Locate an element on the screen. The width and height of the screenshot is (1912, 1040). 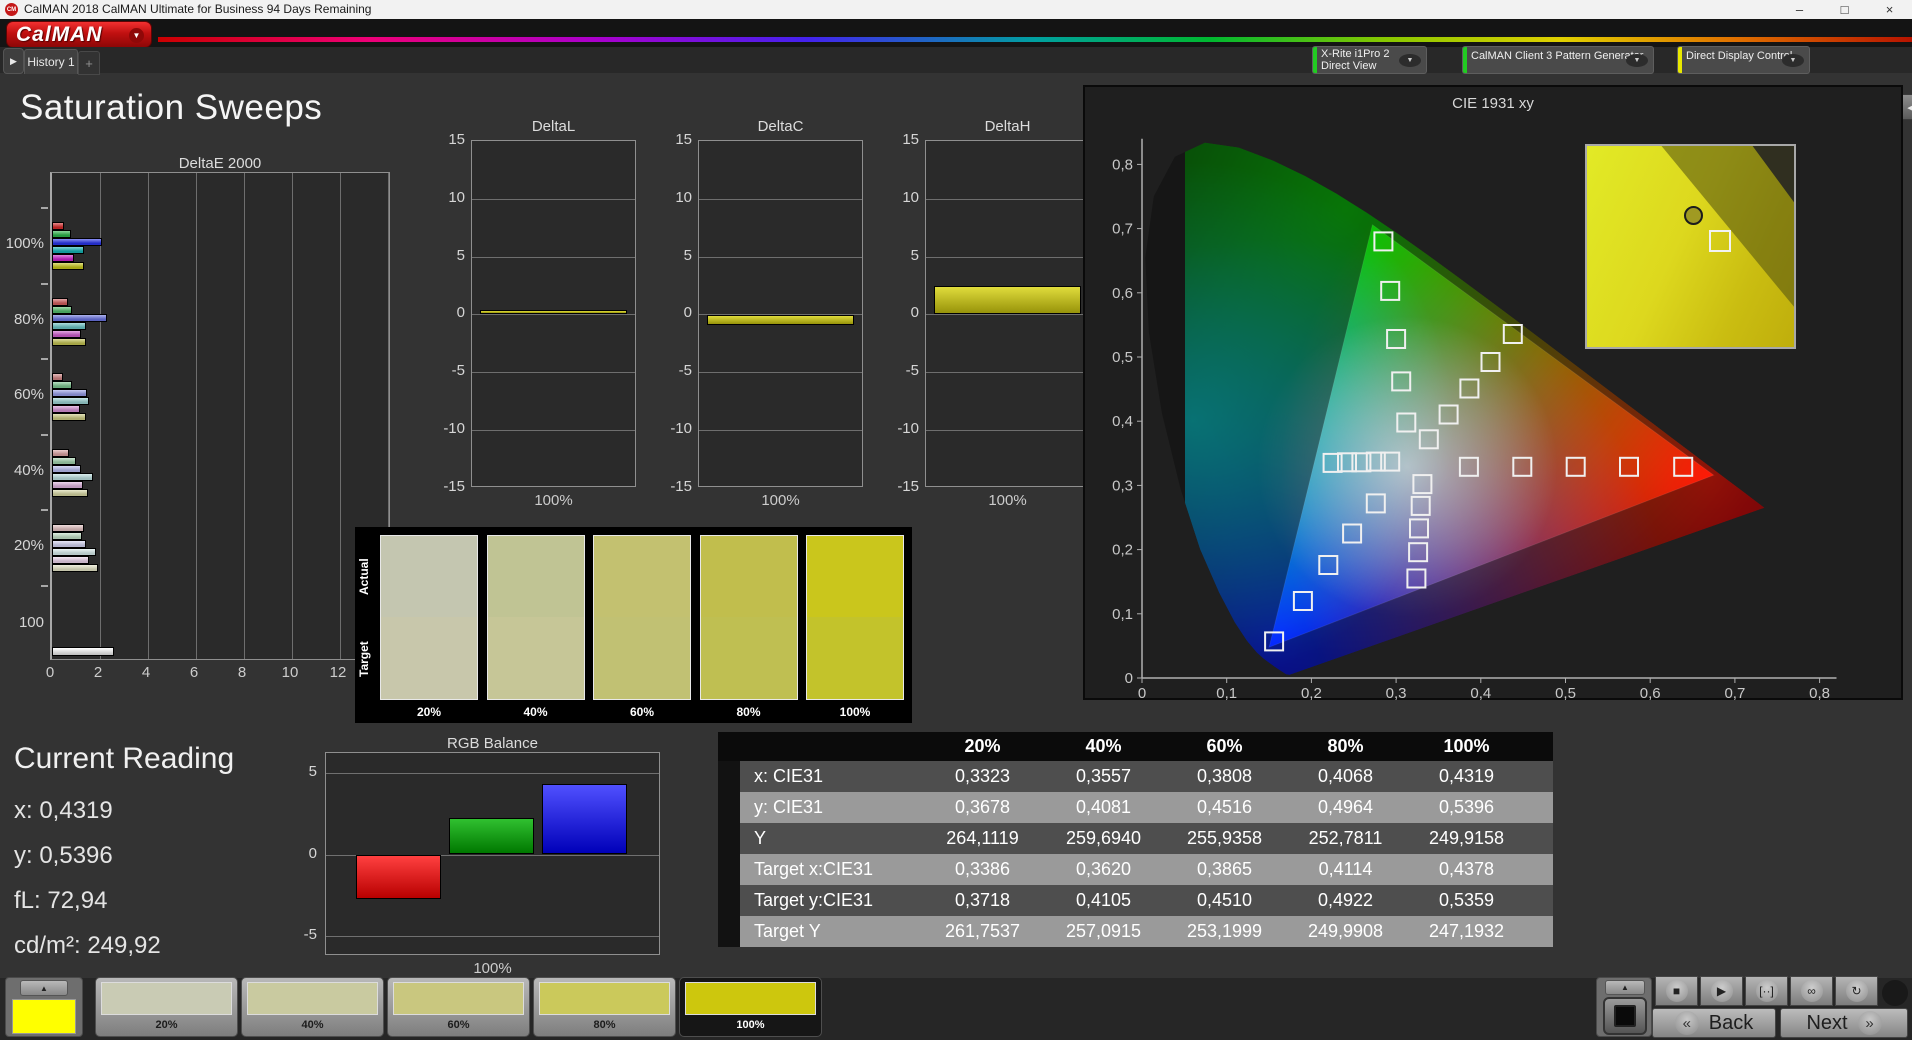
pattern-level-button-100%: 100% is located at coordinates (750, 1007).